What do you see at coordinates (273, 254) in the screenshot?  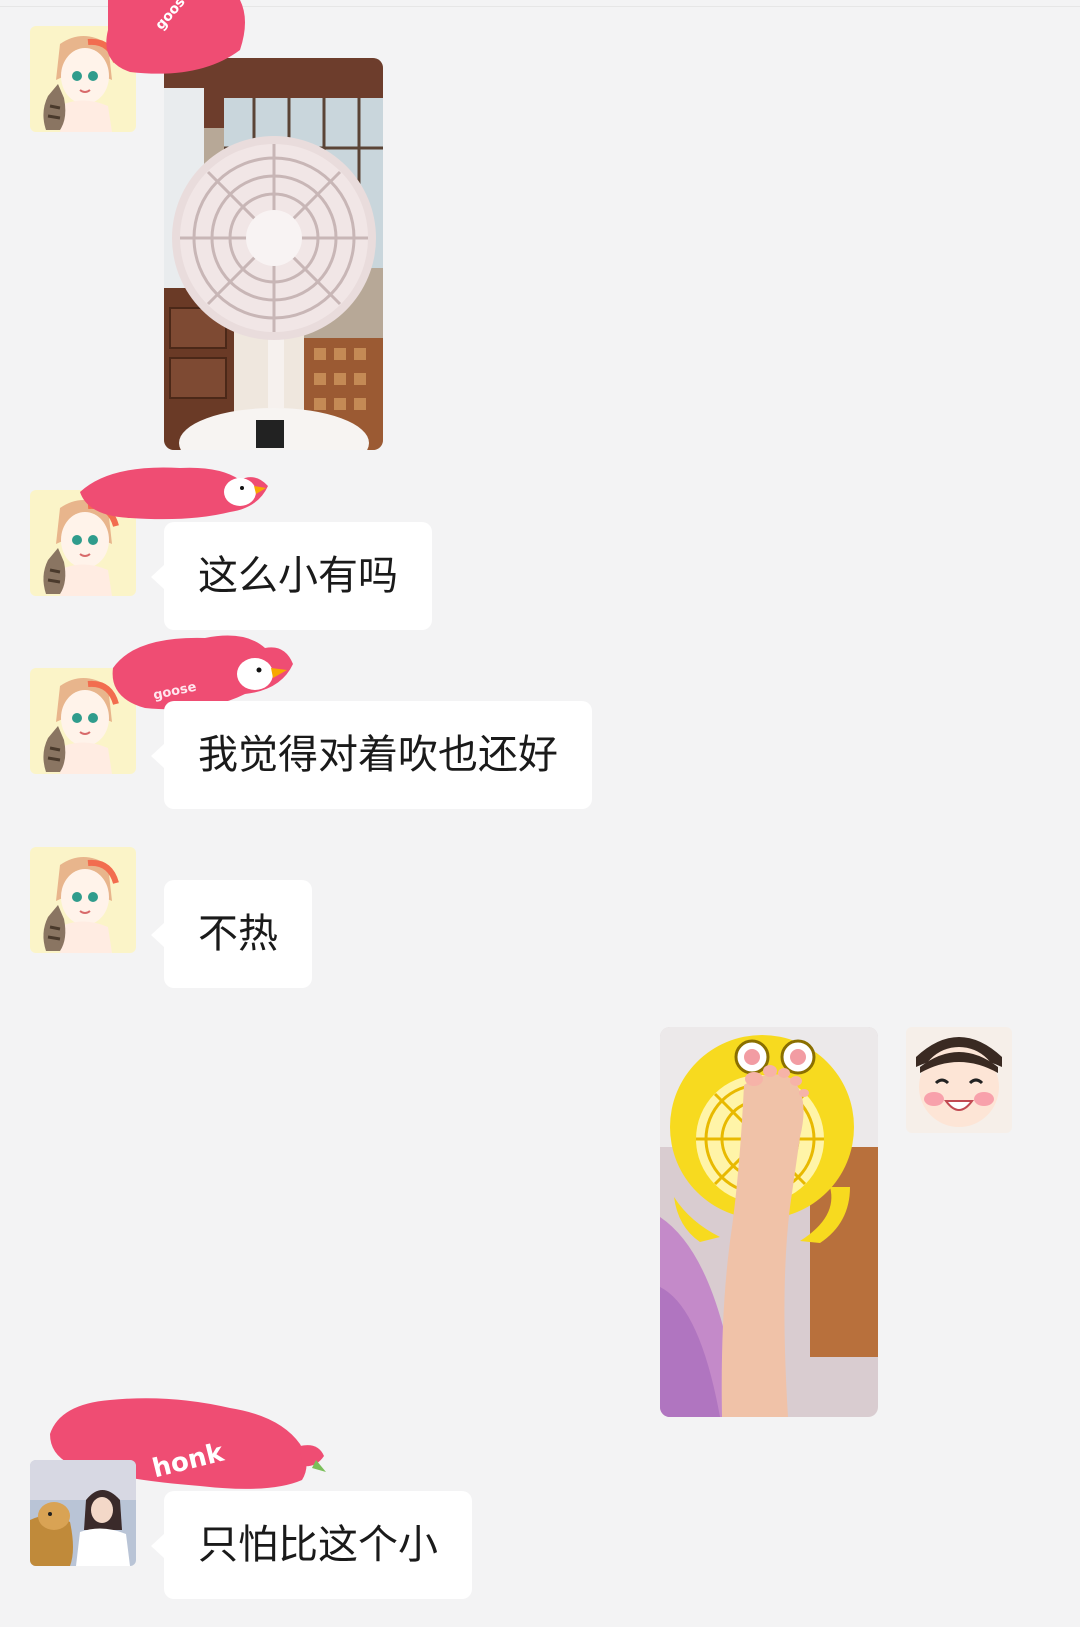 I see `white-pedestal-fan-photo` at bounding box center [273, 254].